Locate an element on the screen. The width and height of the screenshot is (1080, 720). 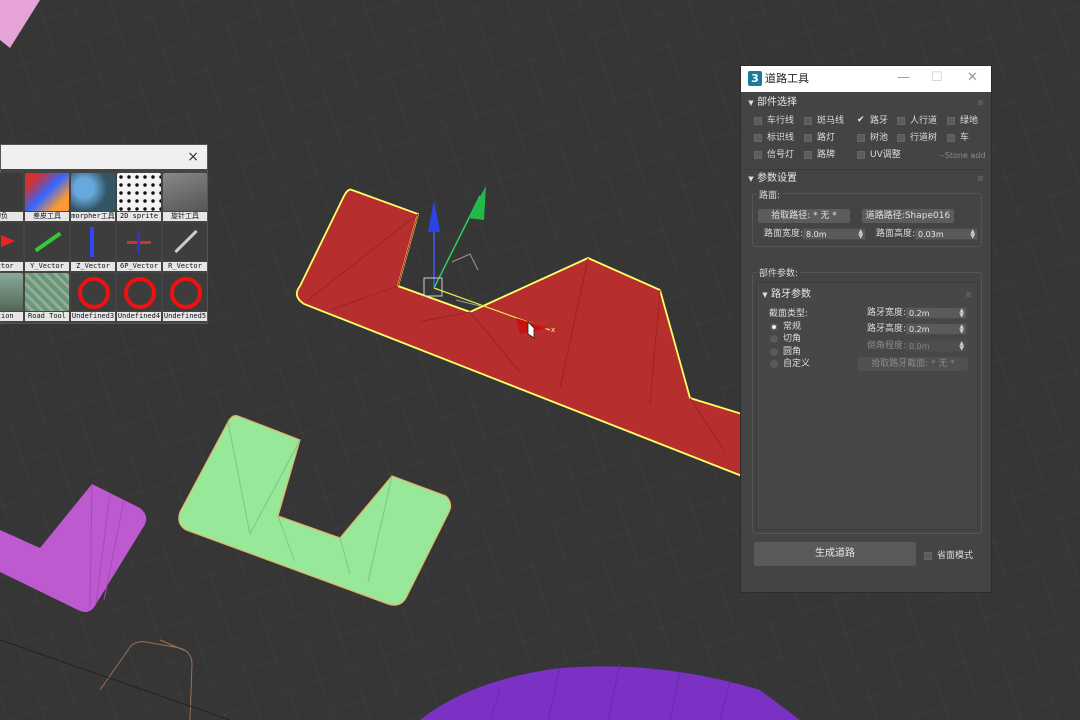
pick-curb-section-button: 拾取路牙截面: * 无 * is located at coordinates (913, 364).